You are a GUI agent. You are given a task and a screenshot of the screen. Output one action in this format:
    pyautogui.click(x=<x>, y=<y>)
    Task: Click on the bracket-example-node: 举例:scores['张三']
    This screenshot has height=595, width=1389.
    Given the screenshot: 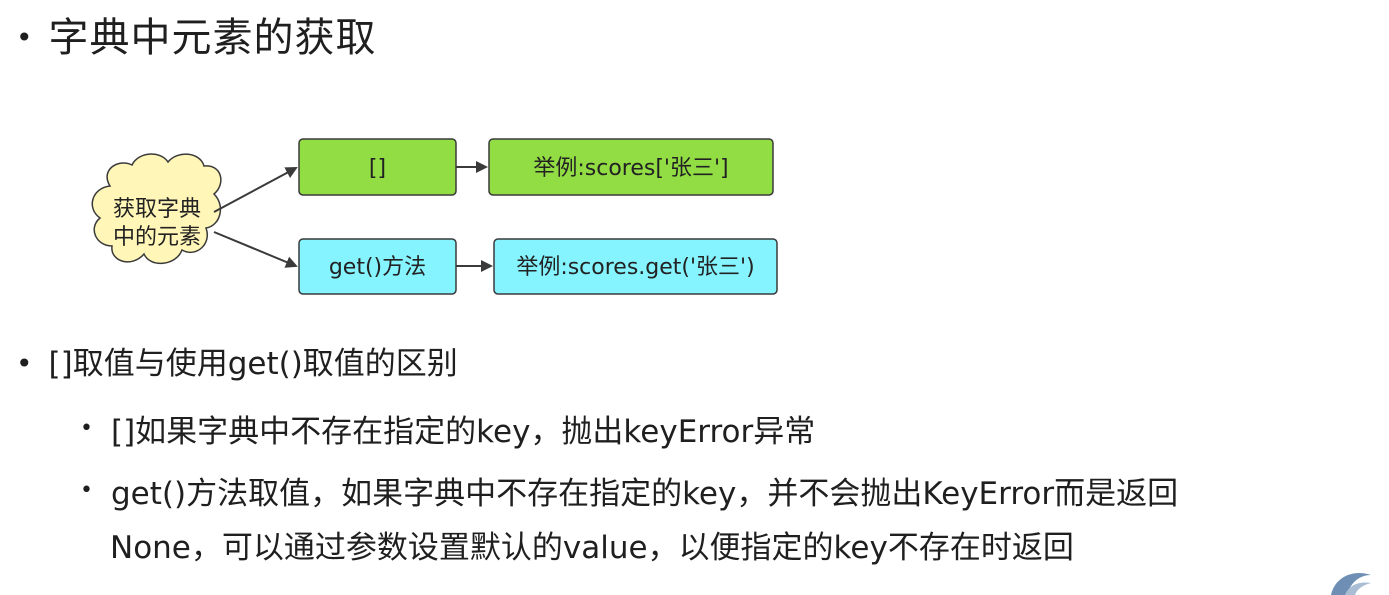 What is the action you would take?
    pyautogui.click(x=631, y=167)
    